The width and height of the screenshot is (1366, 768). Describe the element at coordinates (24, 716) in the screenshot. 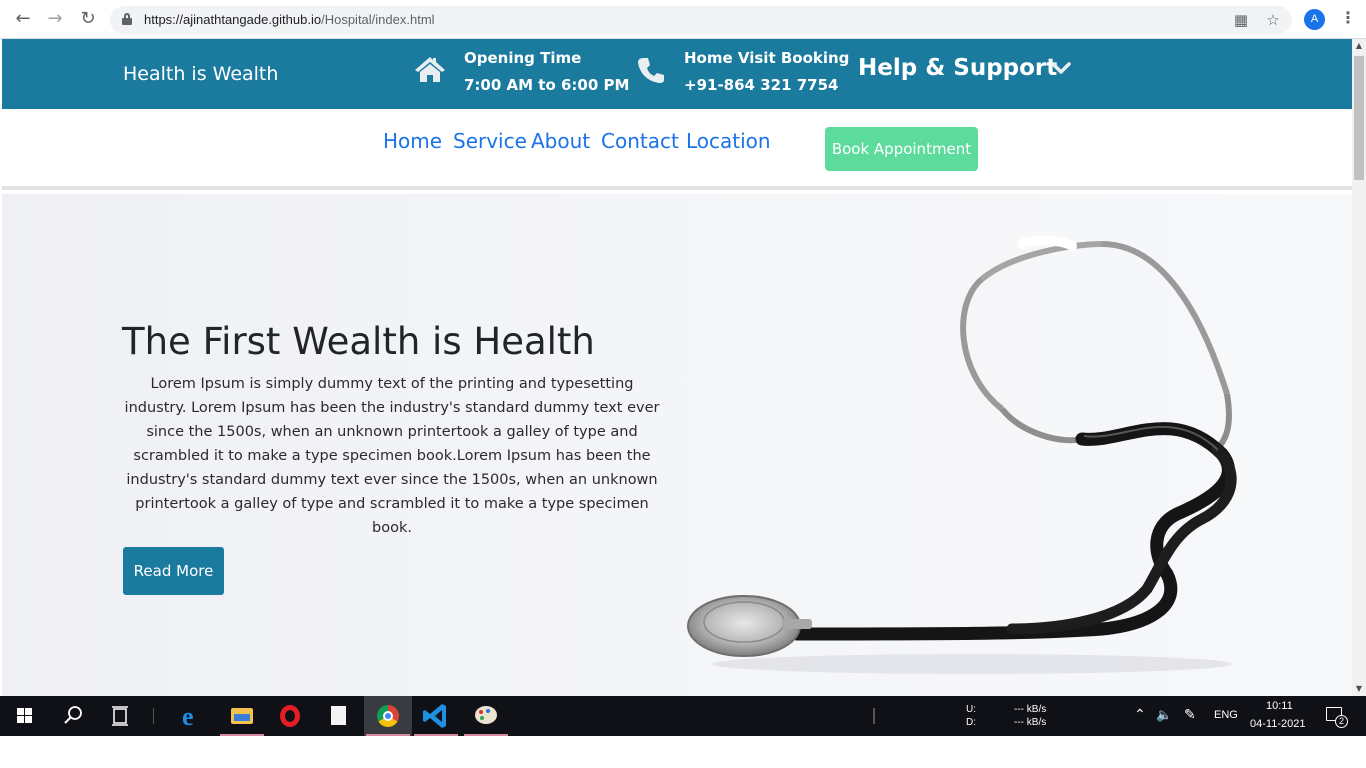

I see `windows-start-icon` at that location.